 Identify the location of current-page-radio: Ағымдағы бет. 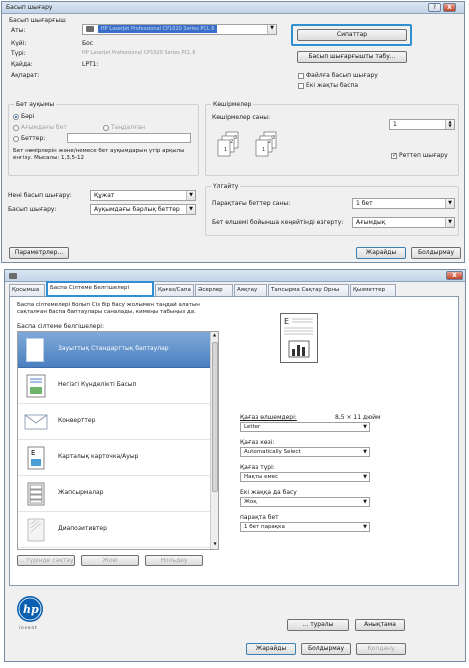
(40, 127).